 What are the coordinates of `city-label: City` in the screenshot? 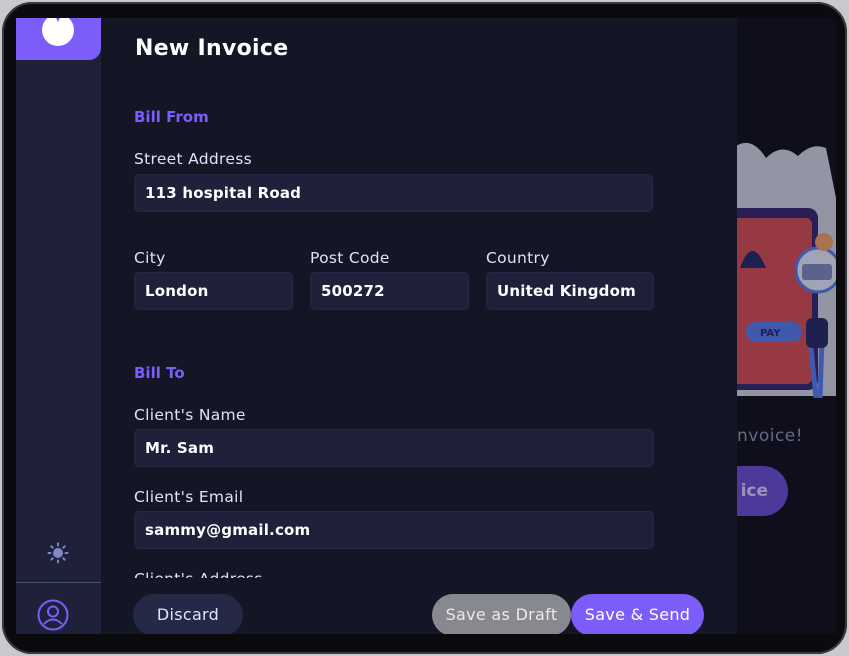 It's located at (150, 258).